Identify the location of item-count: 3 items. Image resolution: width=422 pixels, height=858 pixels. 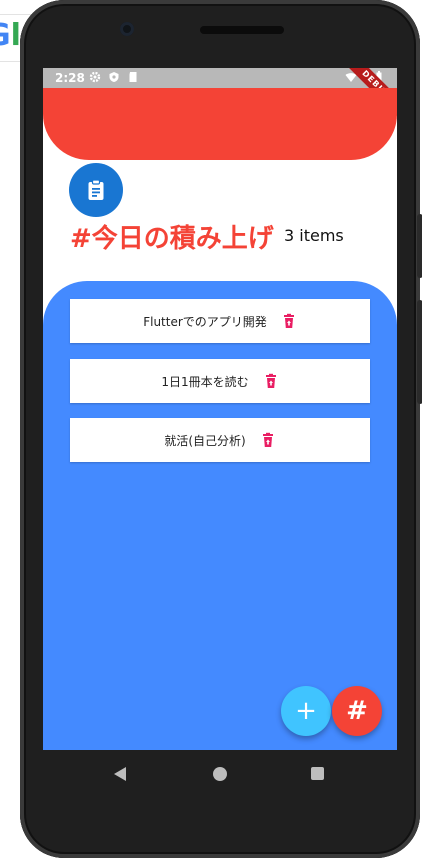
(314, 235).